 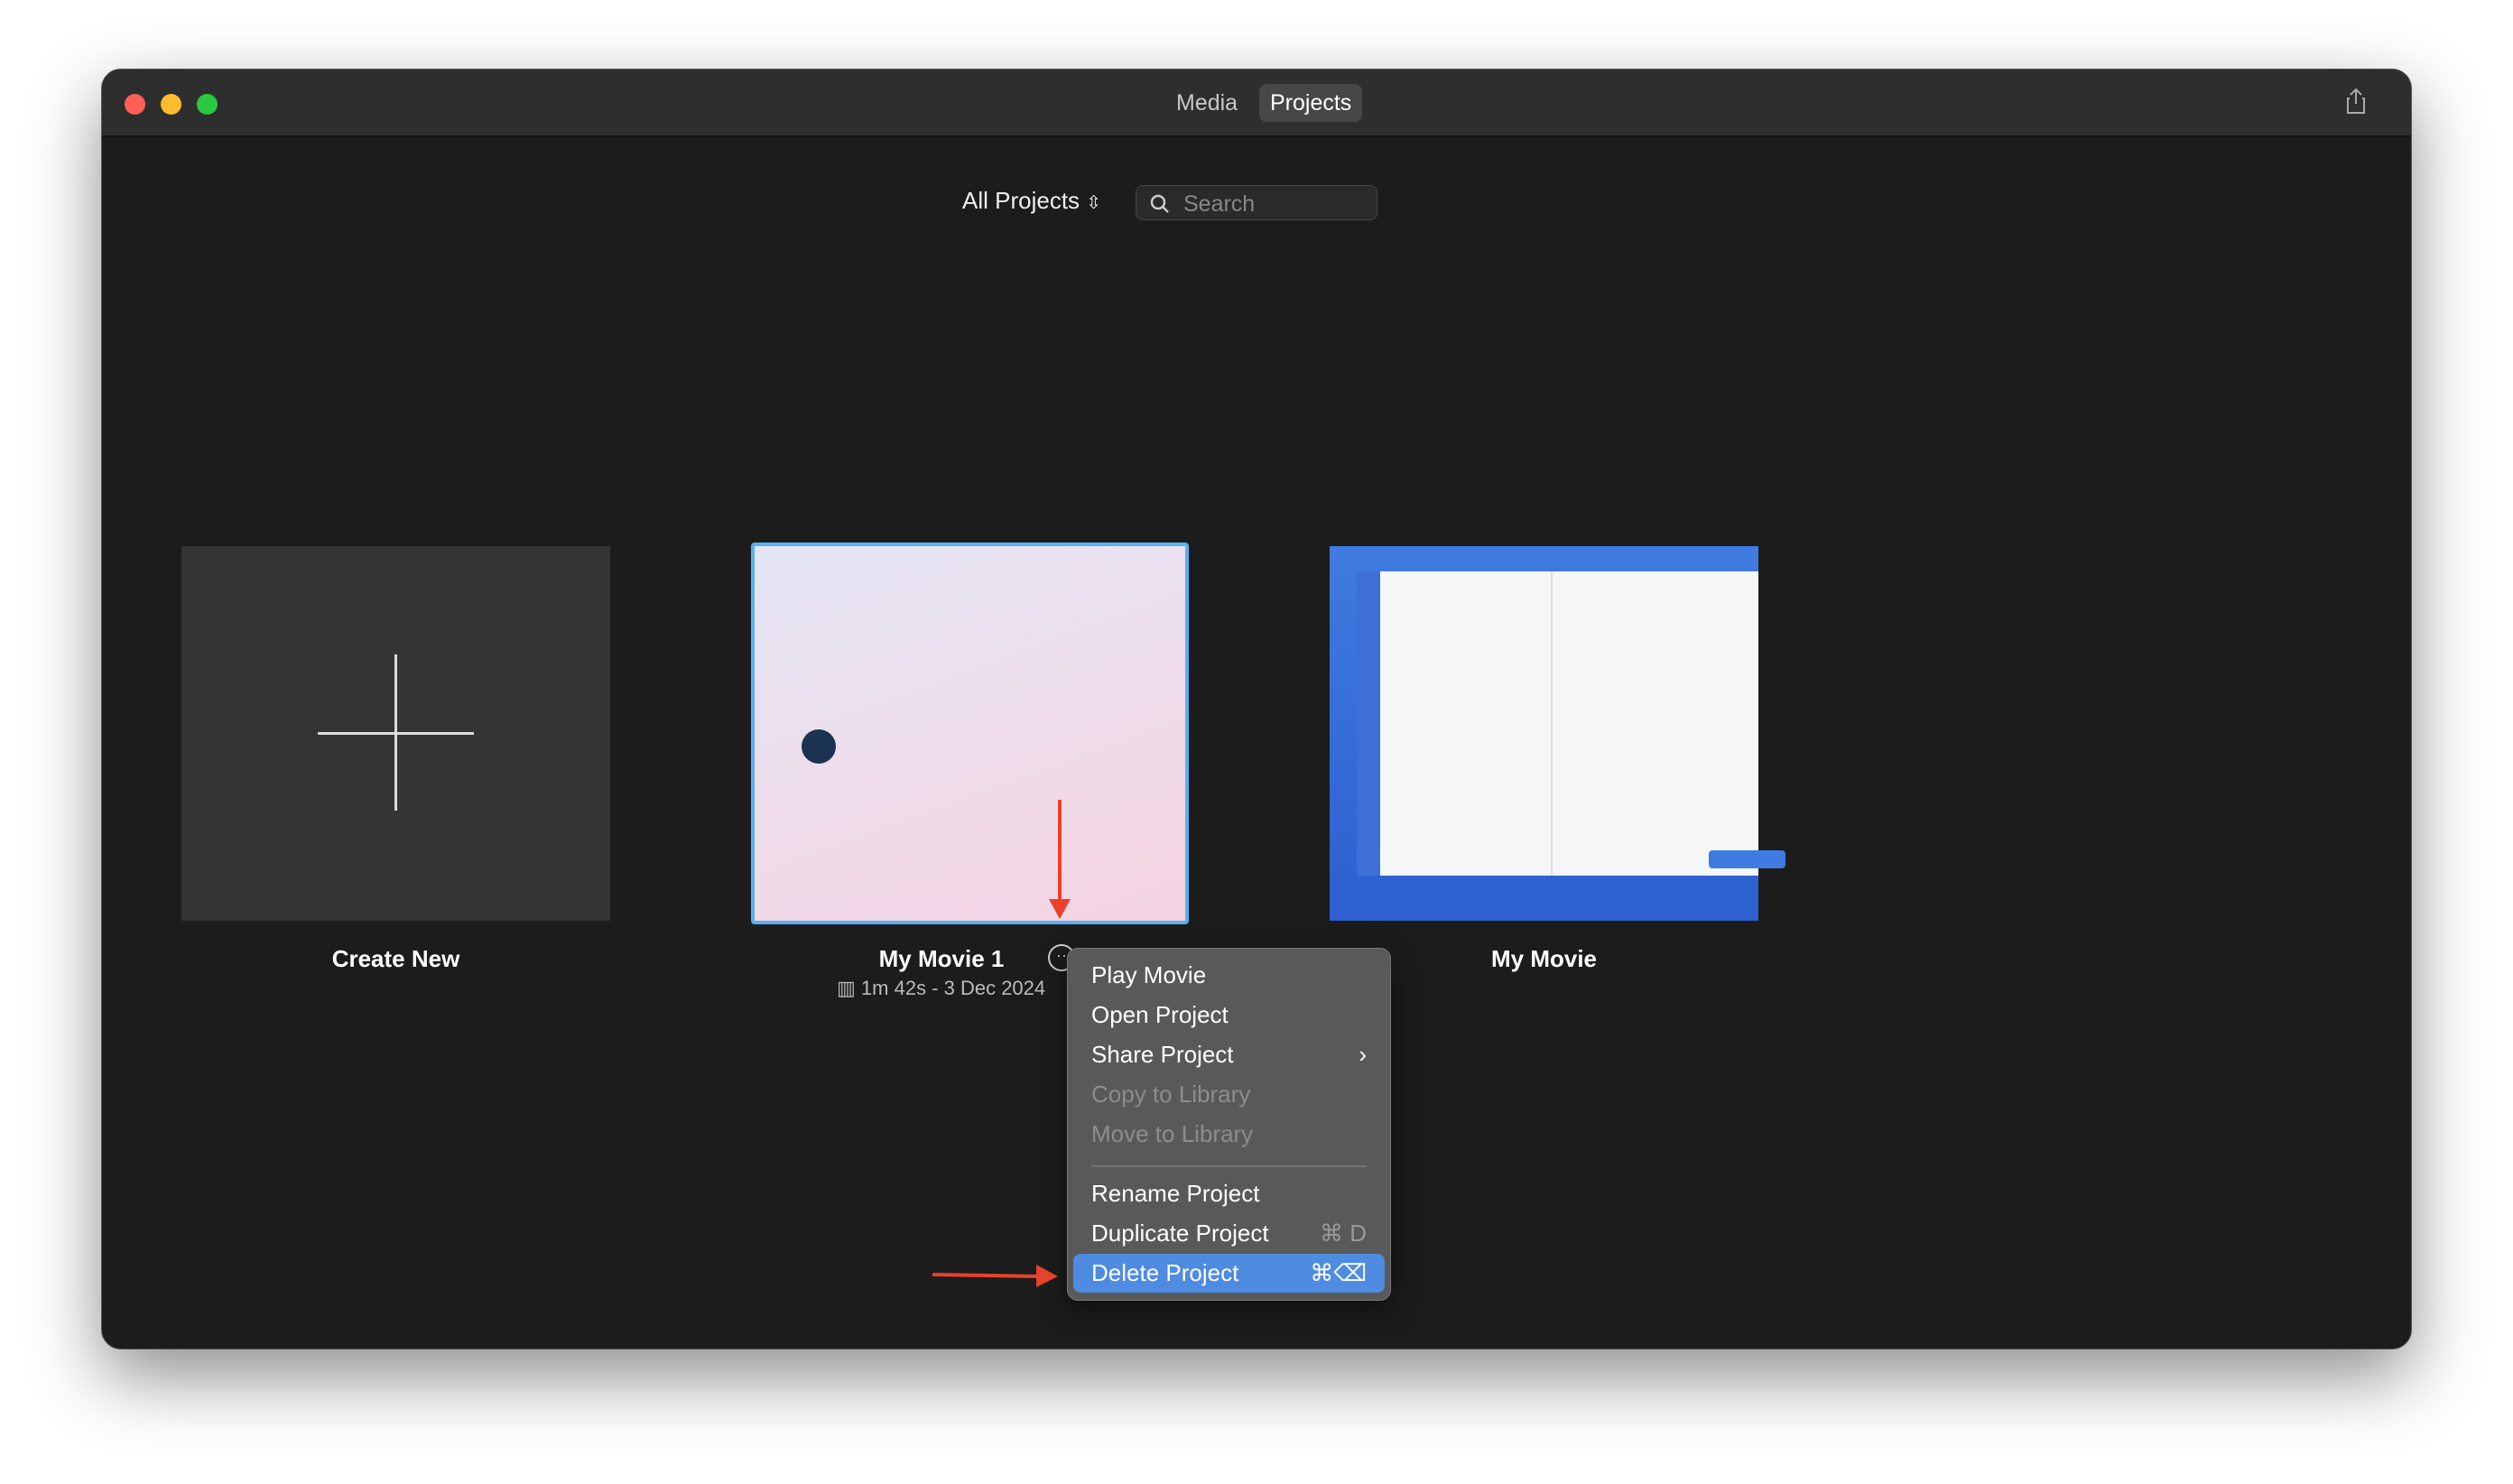 What do you see at coordinates (1229, 1194) in the screenshot?
I see `menu-item-rename-project: Rename Project` at bounding box center [1229, 1194].